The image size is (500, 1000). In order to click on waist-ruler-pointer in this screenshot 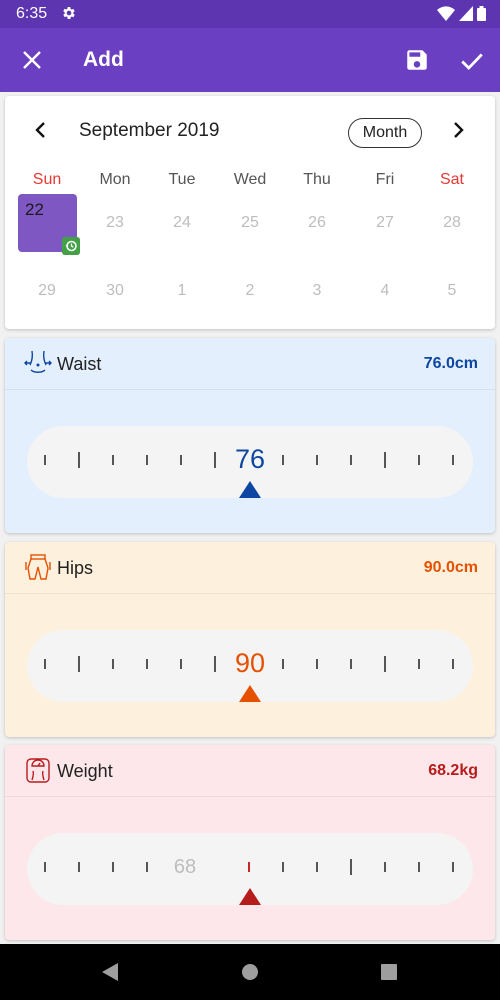, I will do `click(250, 489)`.